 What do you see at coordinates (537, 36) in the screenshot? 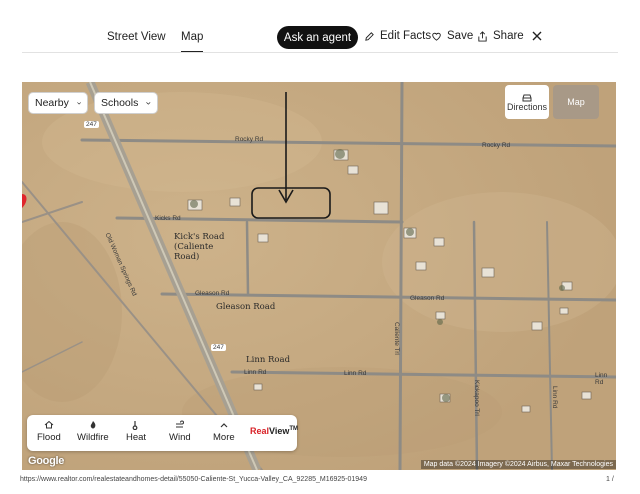
I see `close-icon` at bounding box center [537, 36].